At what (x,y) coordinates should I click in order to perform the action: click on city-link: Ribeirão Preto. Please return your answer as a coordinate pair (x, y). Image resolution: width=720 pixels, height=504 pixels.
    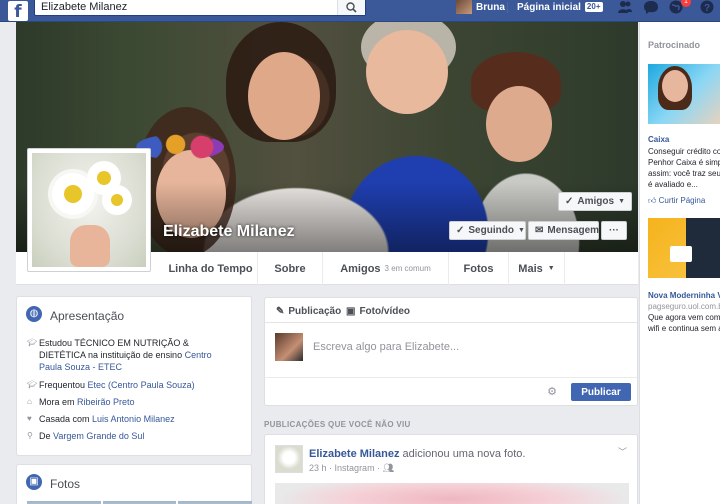
    Looking at the image, I should click on (106, 402).